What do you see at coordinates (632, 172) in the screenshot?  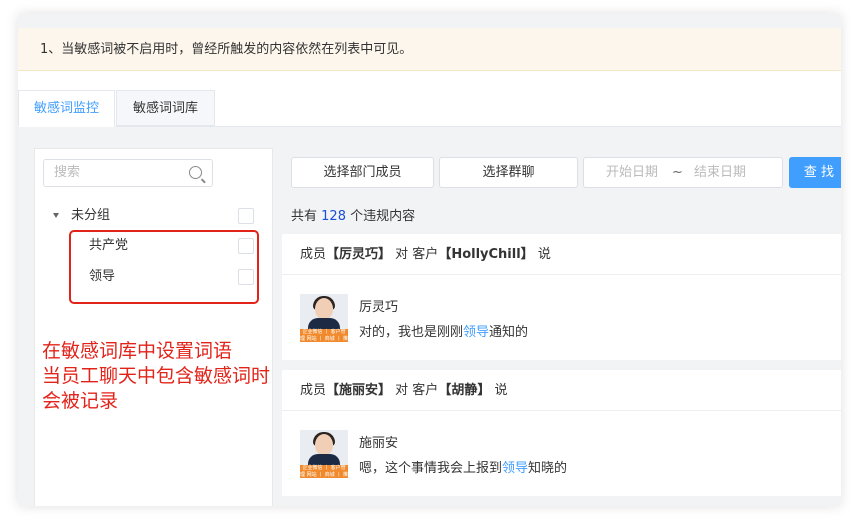 I see `start-date-input: 开始日期` at bounding box center [632, 172].